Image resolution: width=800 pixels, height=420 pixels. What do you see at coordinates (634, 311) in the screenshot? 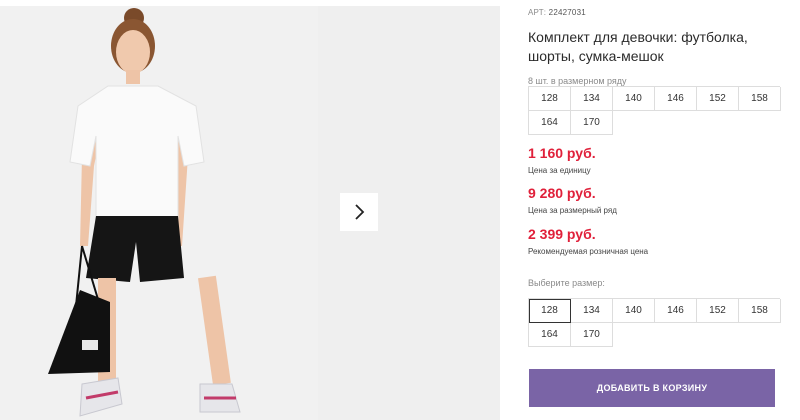
I see `size-option: 140` at bounding box center [634, 311].